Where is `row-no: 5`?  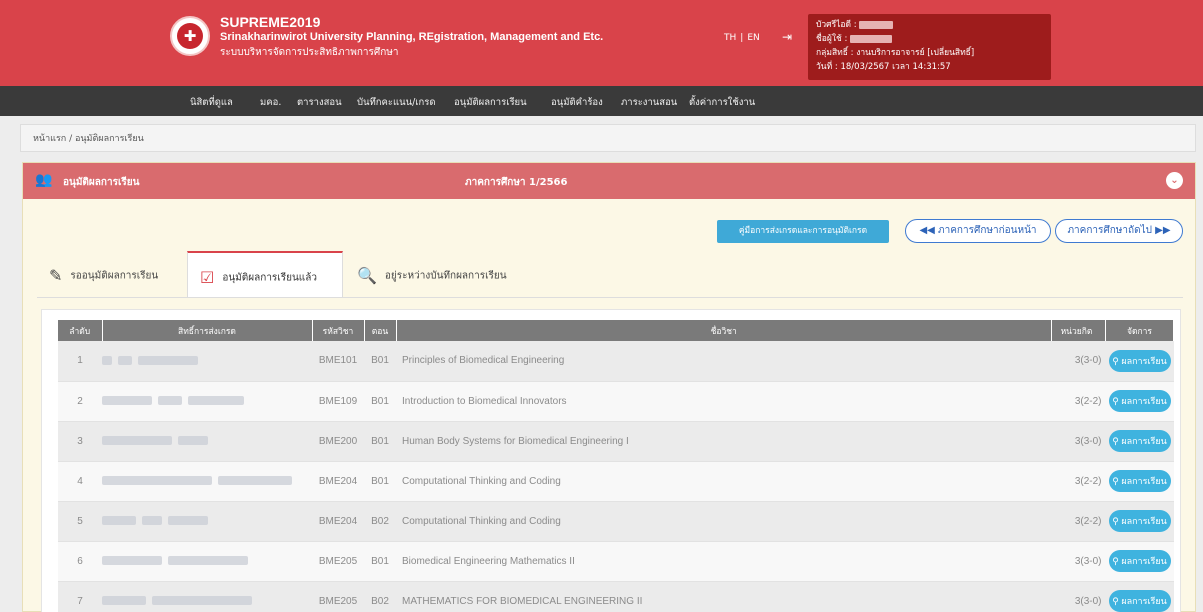 row-no: 5 is located at coordinates (80, 521).